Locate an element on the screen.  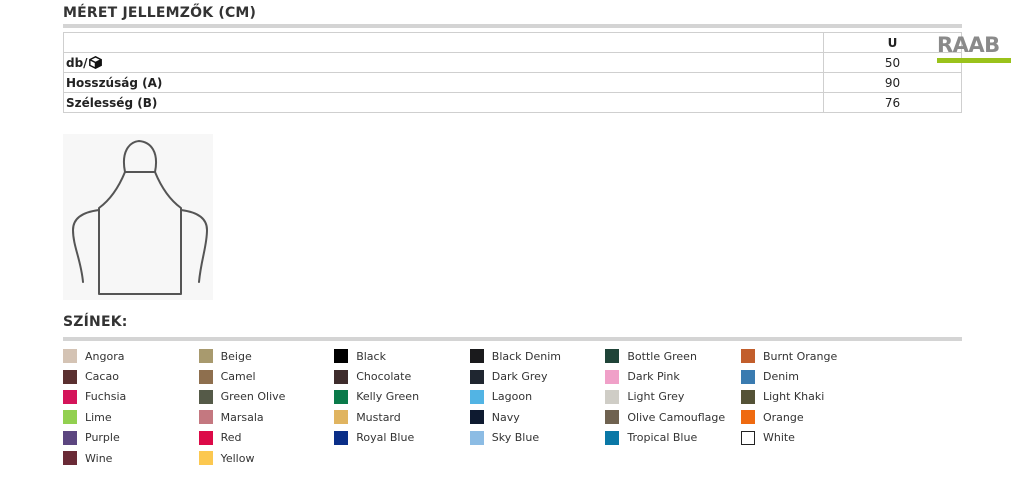
colors-section-divider is located at coordinates (512, 339).